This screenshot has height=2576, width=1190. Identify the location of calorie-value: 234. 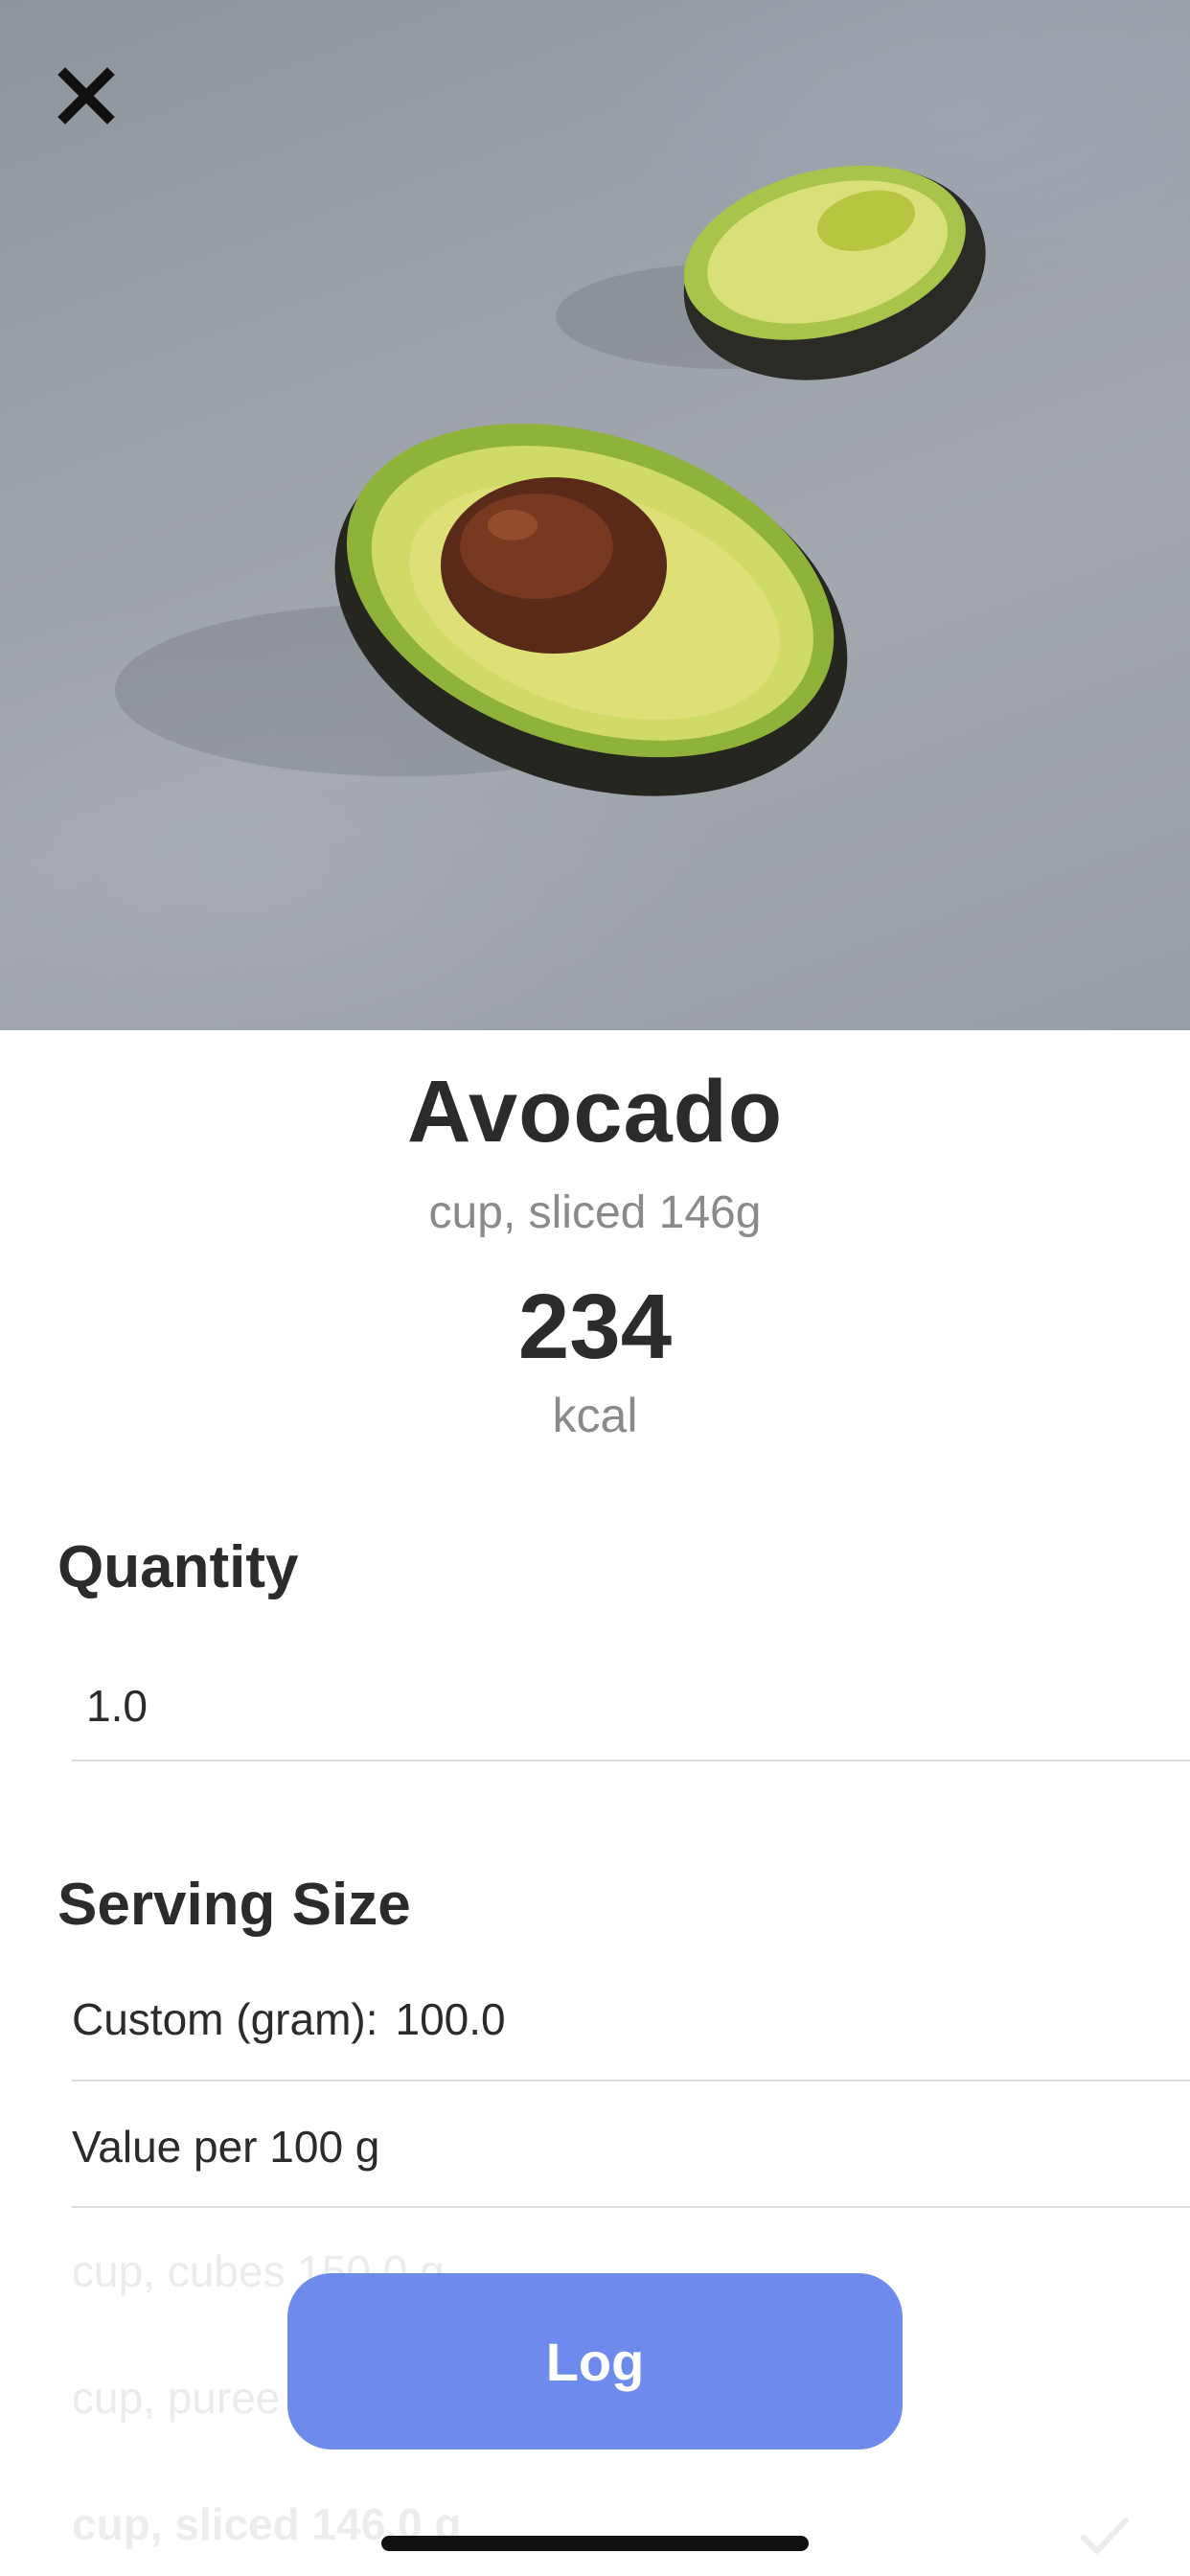
(595, 1327).